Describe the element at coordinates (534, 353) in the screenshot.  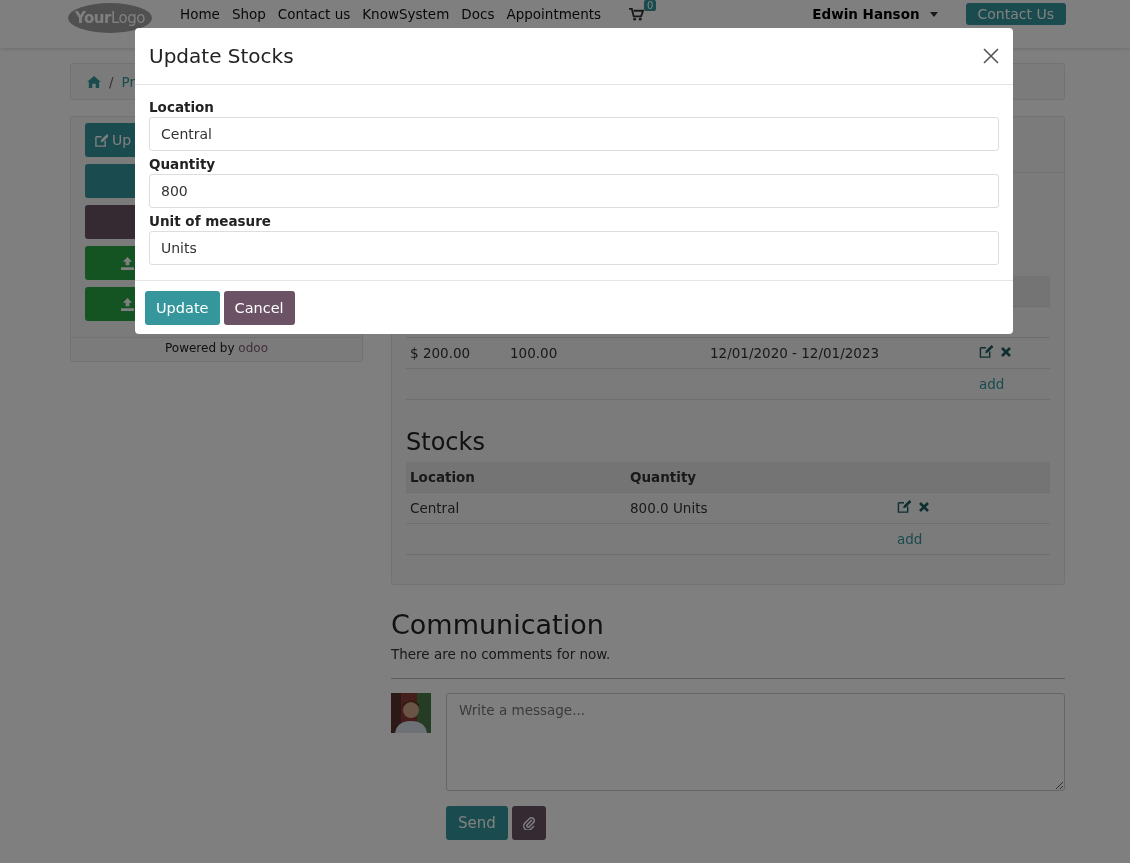
I see `table-cell: 100.00` at that location.